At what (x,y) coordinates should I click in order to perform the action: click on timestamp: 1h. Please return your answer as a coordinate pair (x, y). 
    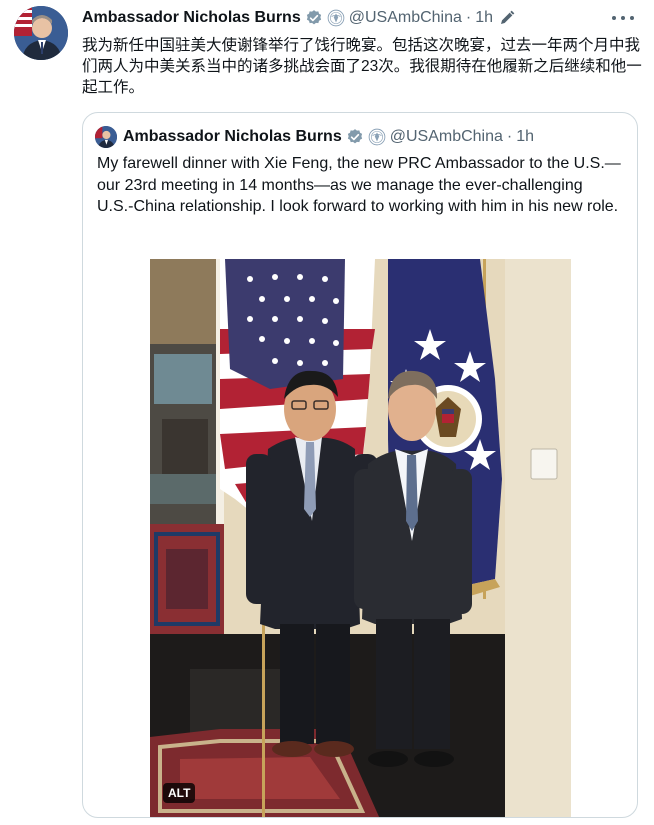
    Looking at the image, I should click on (484, 18).